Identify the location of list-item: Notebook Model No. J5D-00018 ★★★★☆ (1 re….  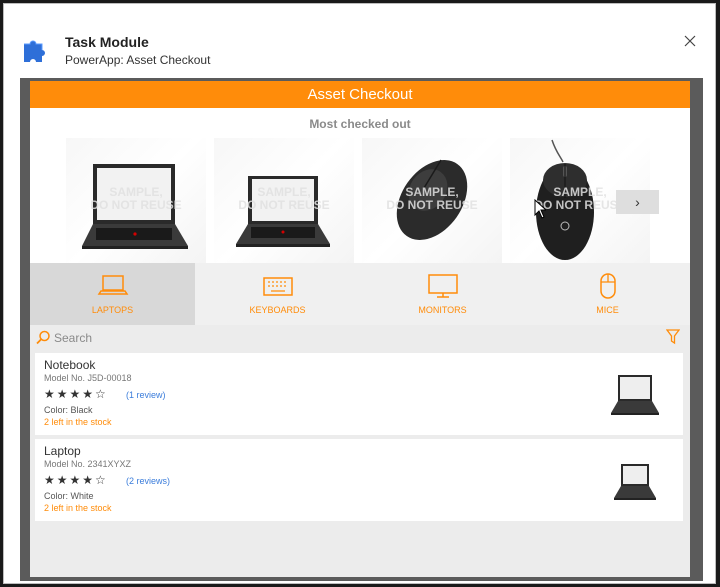
(359, 394).